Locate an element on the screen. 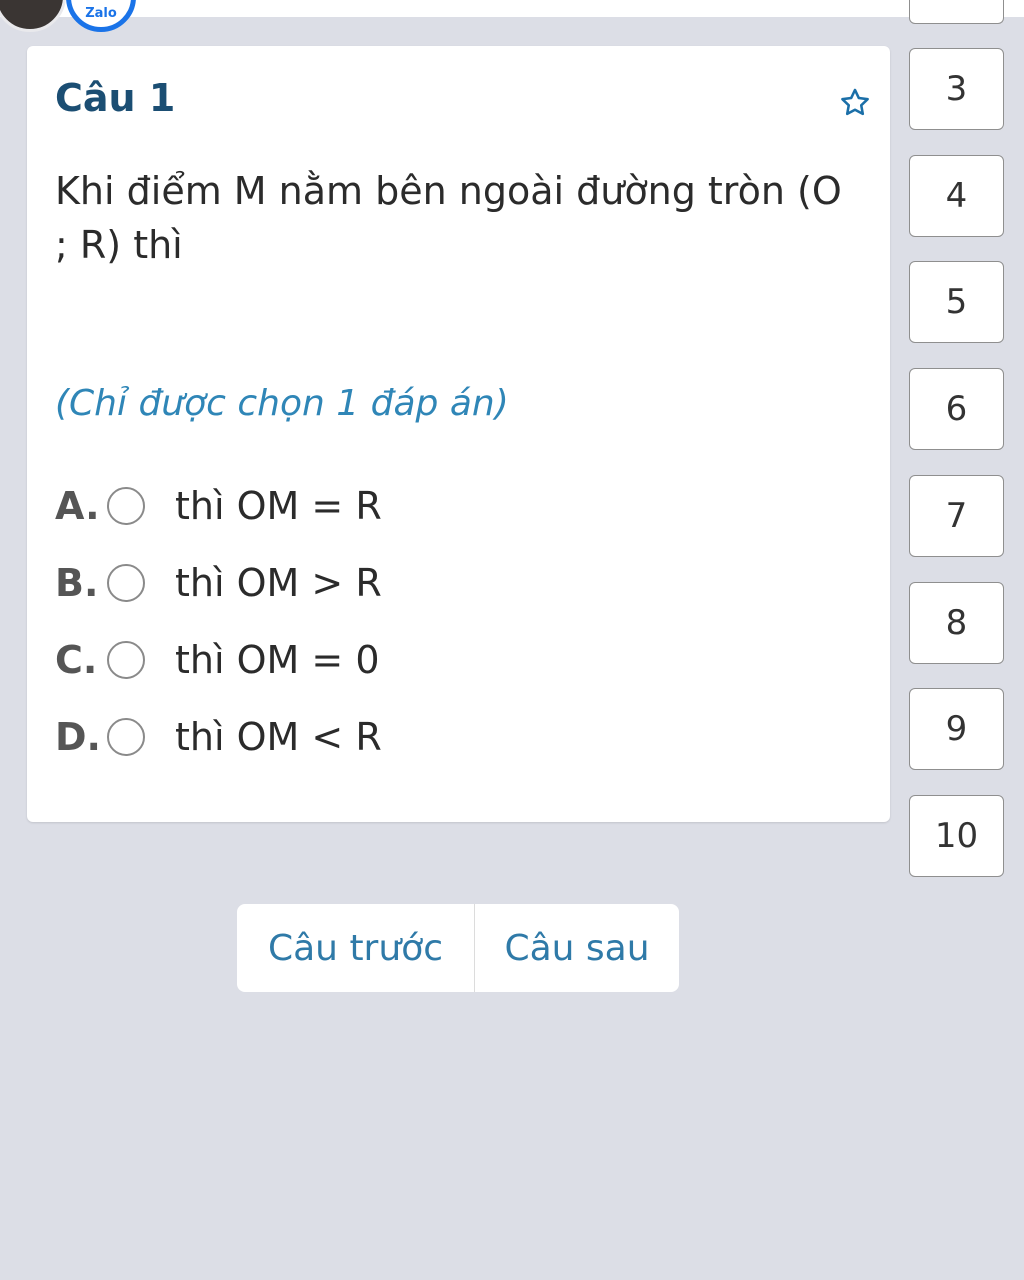  option-text: thì OM = R is located at coordinates (278, 506).